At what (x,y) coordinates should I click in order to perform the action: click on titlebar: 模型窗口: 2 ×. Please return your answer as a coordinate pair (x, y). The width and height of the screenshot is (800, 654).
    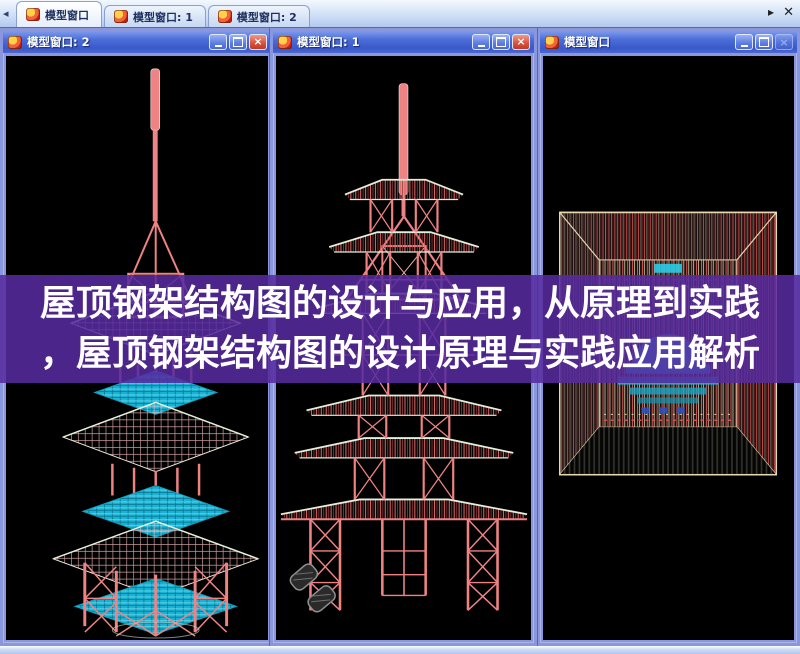
    Looking at the image, I should click on (137, 42).